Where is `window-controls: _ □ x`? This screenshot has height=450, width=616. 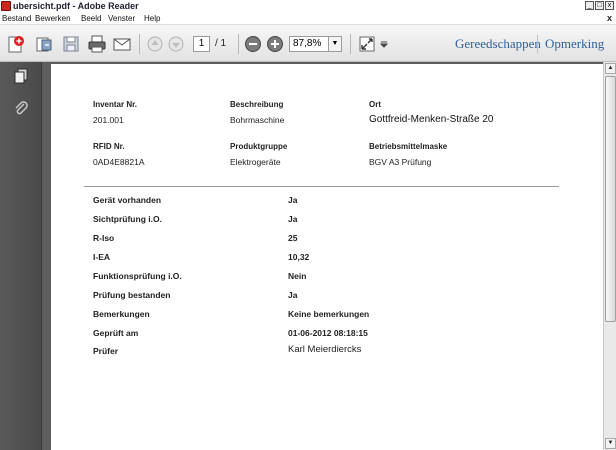
window-controls: _ □ x is located at coordinates (599, 6).